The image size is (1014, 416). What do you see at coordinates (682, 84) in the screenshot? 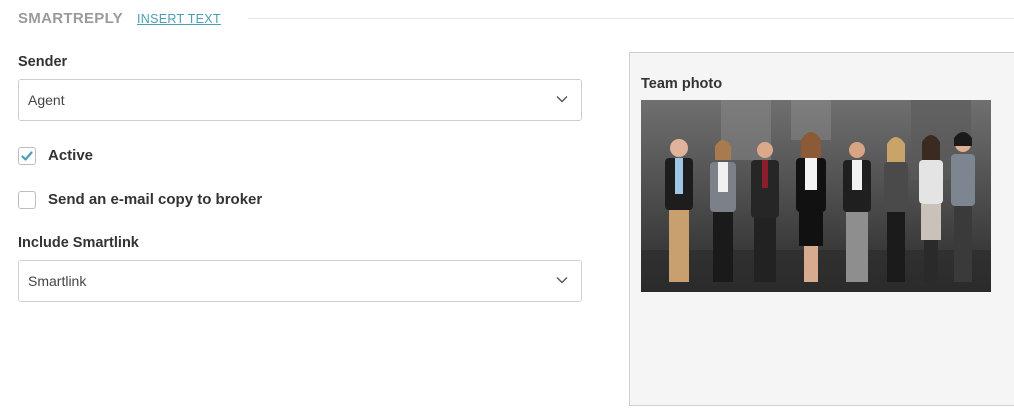
I see `preview-title: Team photo` at bounding box center [682, 84].